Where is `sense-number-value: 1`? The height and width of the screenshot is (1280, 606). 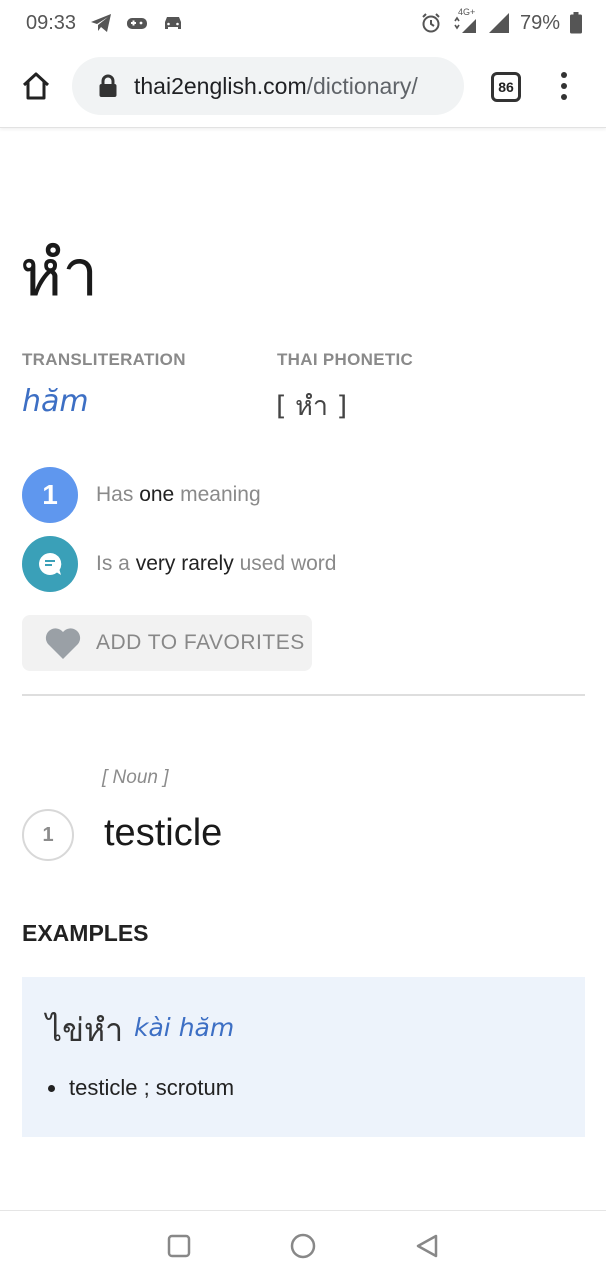 sense-number-value: 1 is located at coordinates (48, 834).